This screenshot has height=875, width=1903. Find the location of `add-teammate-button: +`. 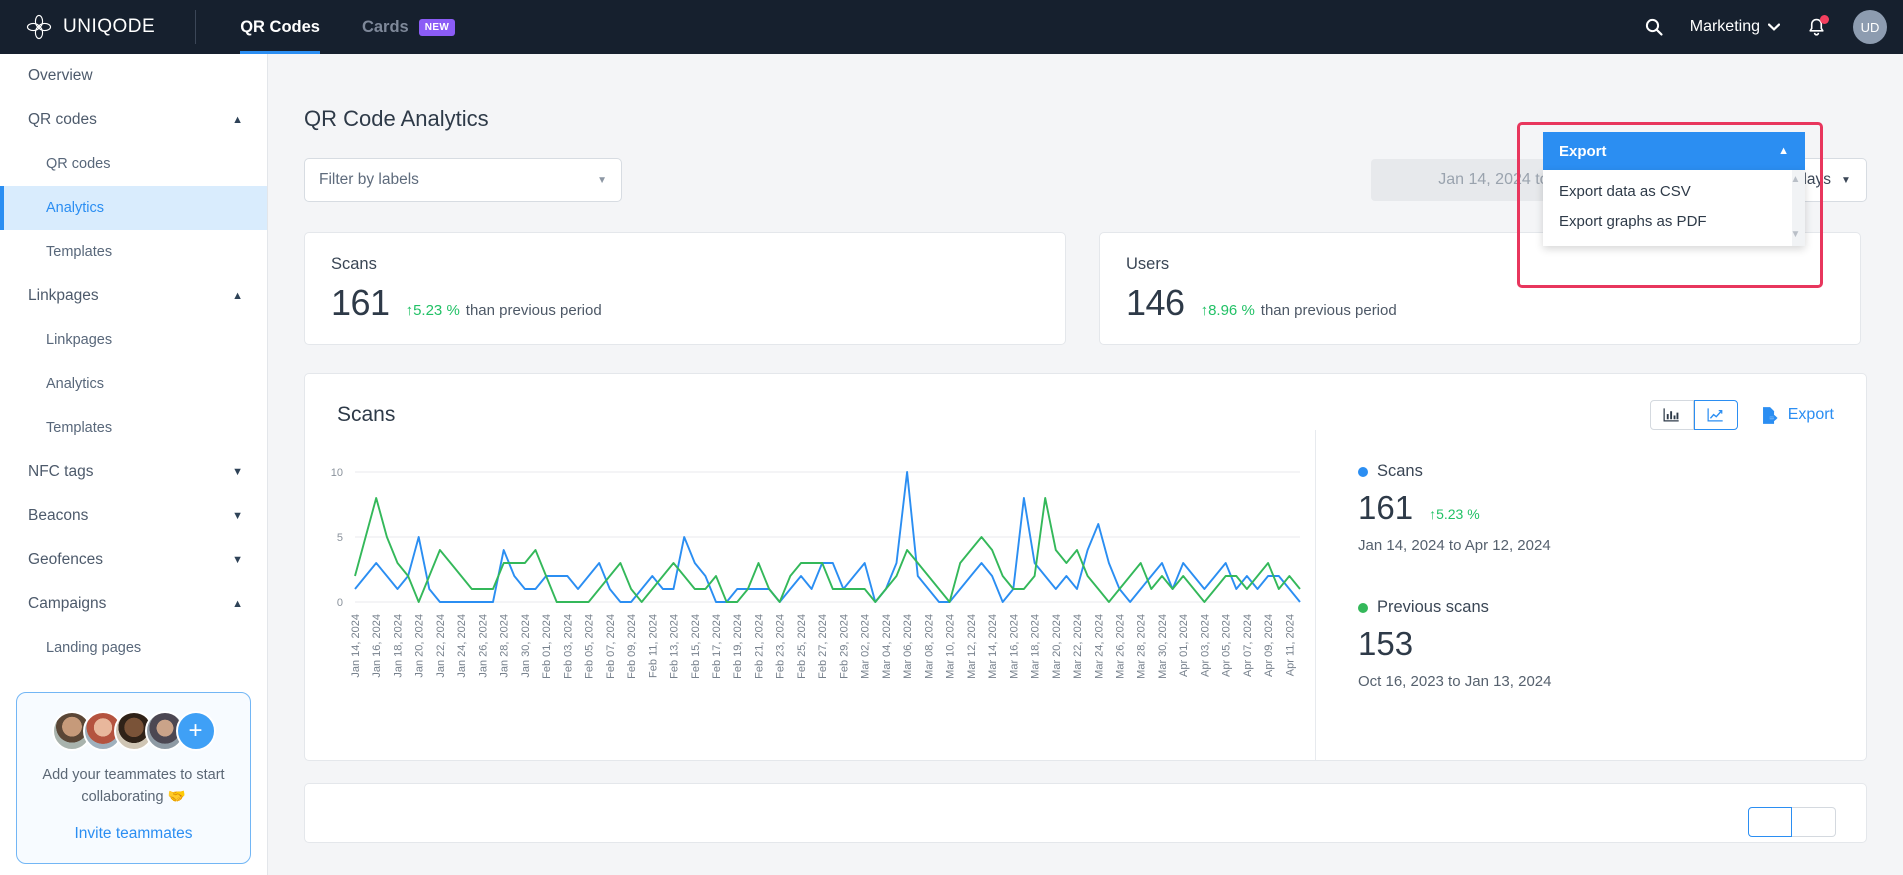

add-teammate-button: + is located at coordinates (195, 731).